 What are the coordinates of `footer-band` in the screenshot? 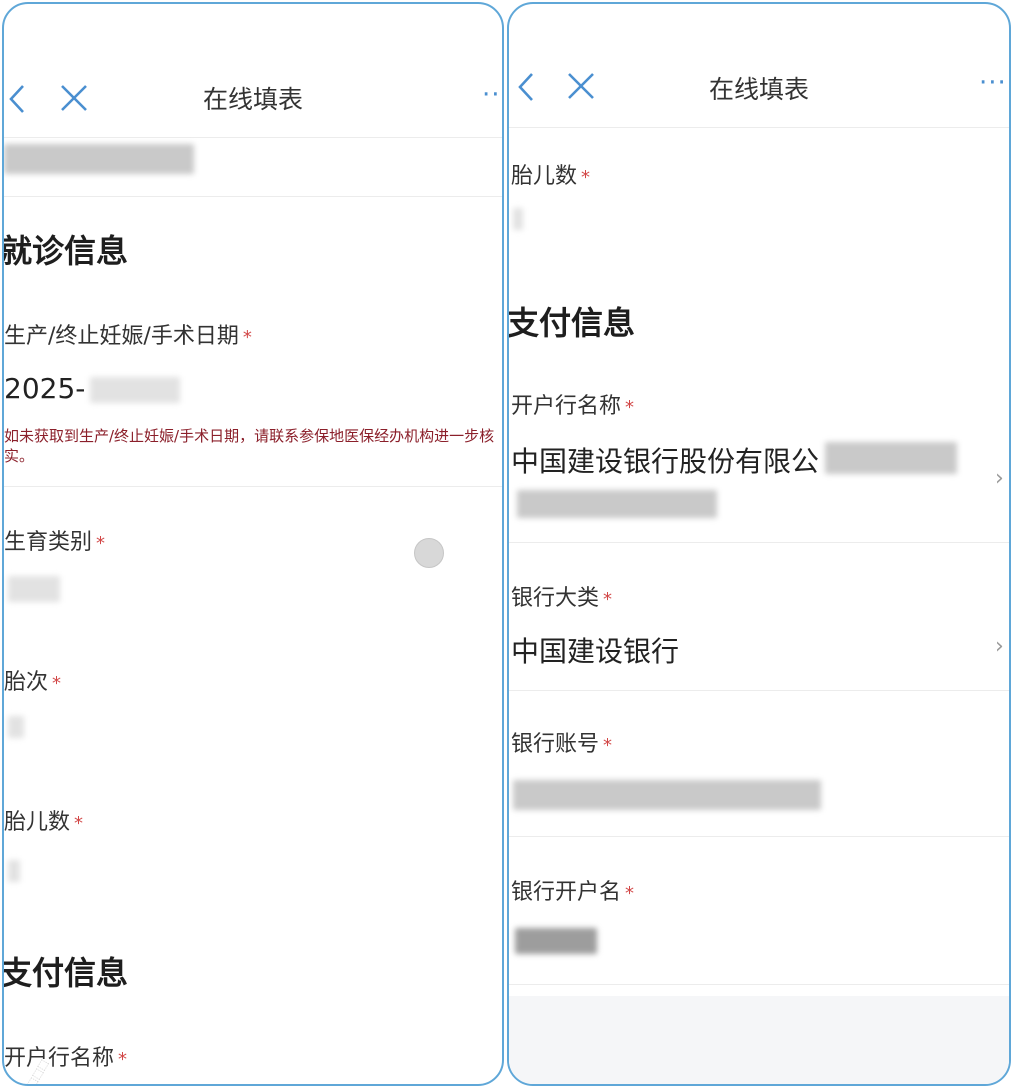 It's located at (759, 1040).